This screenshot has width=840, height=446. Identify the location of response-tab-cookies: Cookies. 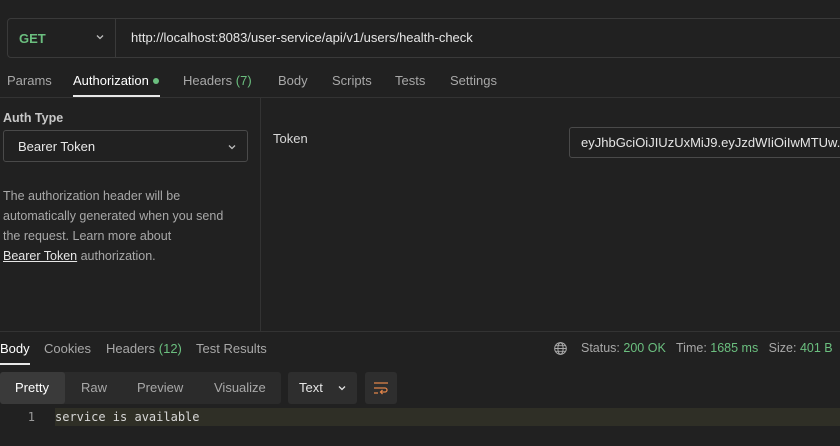
(67, 348).